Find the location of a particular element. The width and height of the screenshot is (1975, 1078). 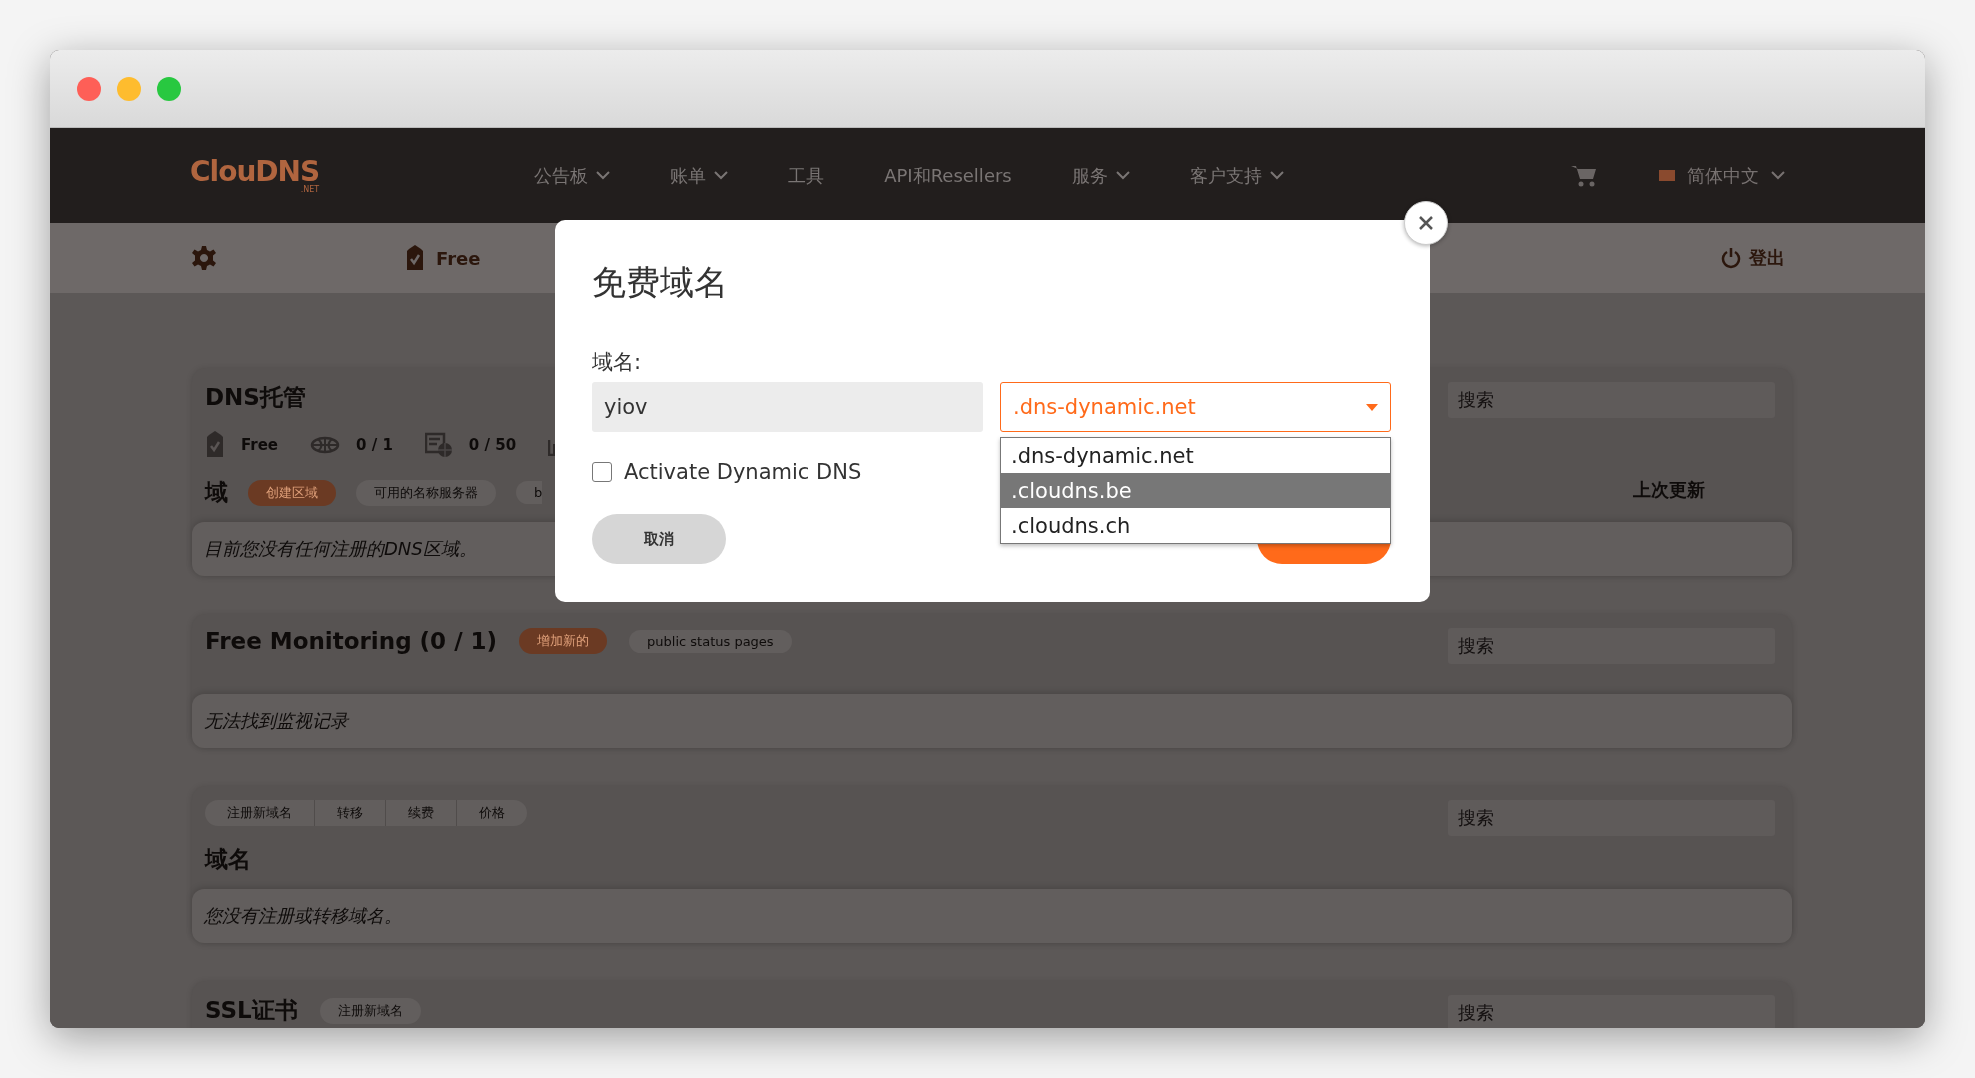

close-icon is located at coordinates (1426, 223).